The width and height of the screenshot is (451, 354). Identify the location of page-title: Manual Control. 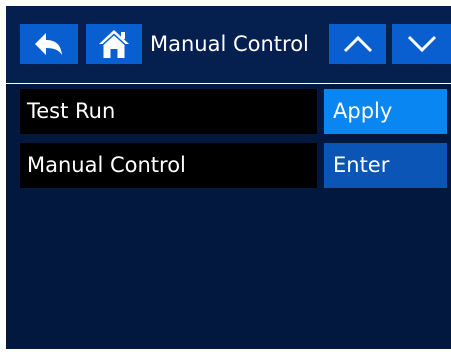
(229, 44).